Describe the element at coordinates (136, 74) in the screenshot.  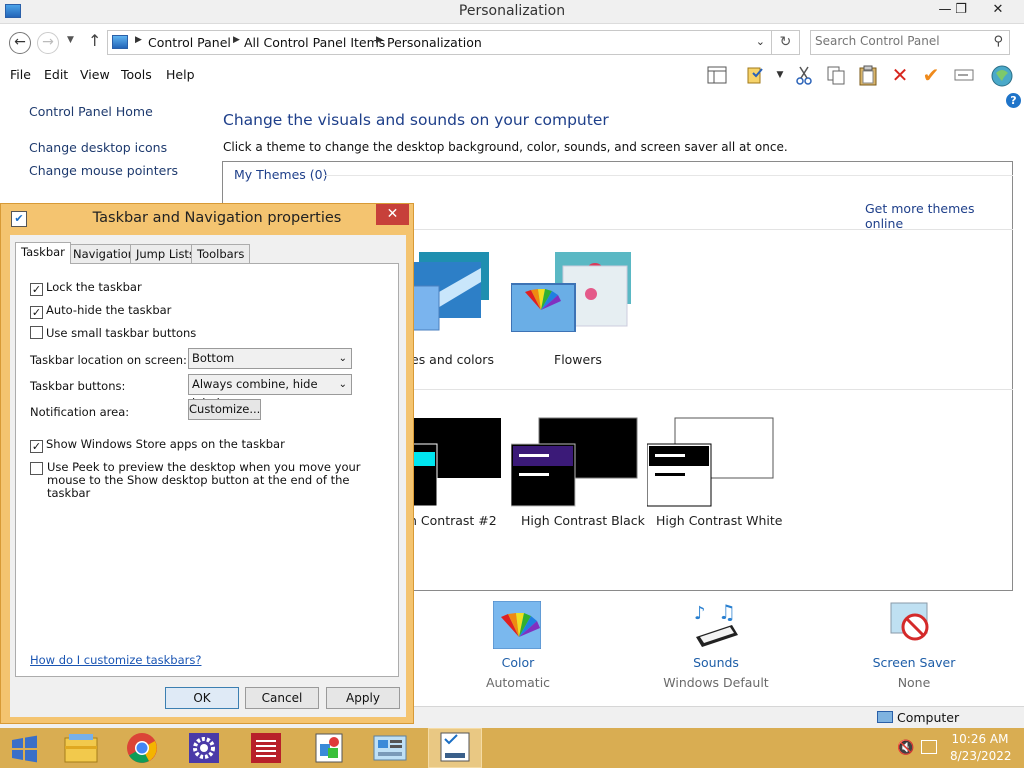
I see `menu-tools: Tools` at that location.